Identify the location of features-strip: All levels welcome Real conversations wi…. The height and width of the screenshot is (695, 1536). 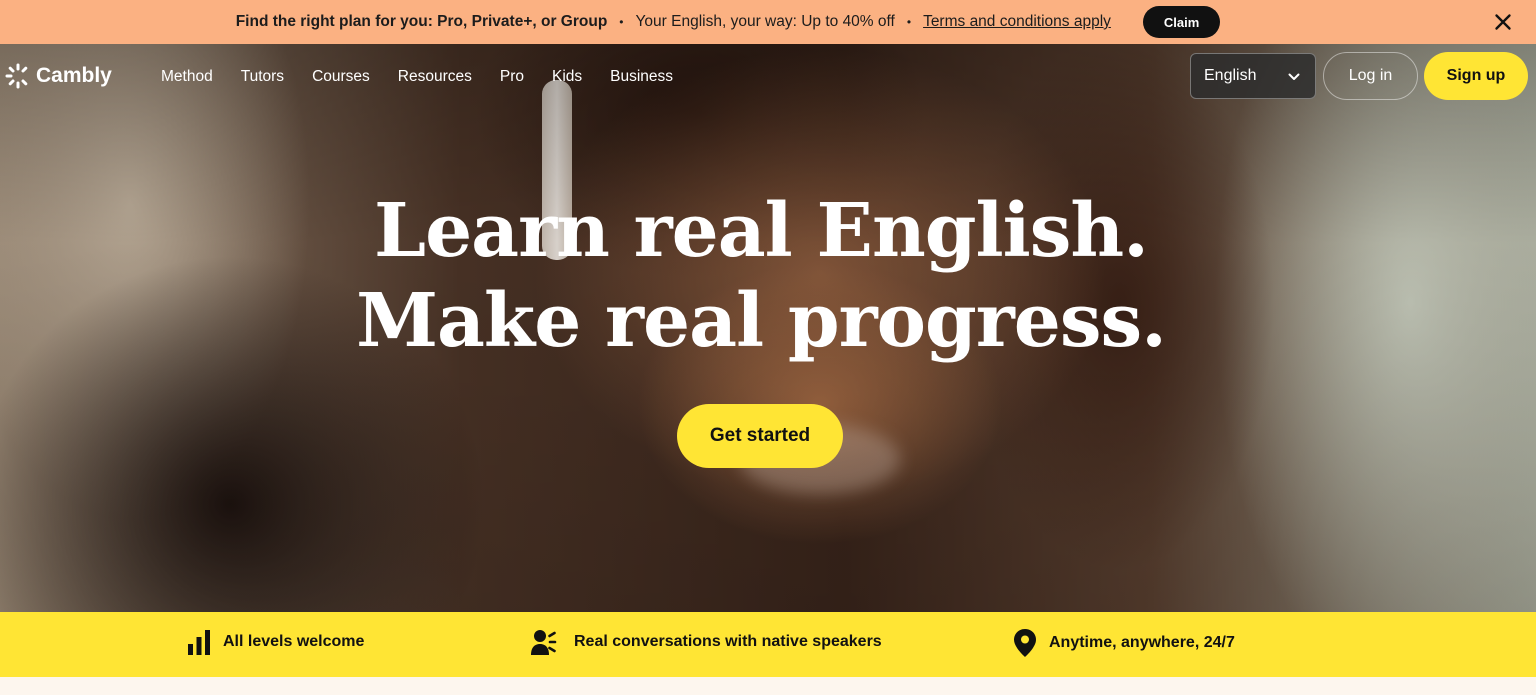
(768, 644).